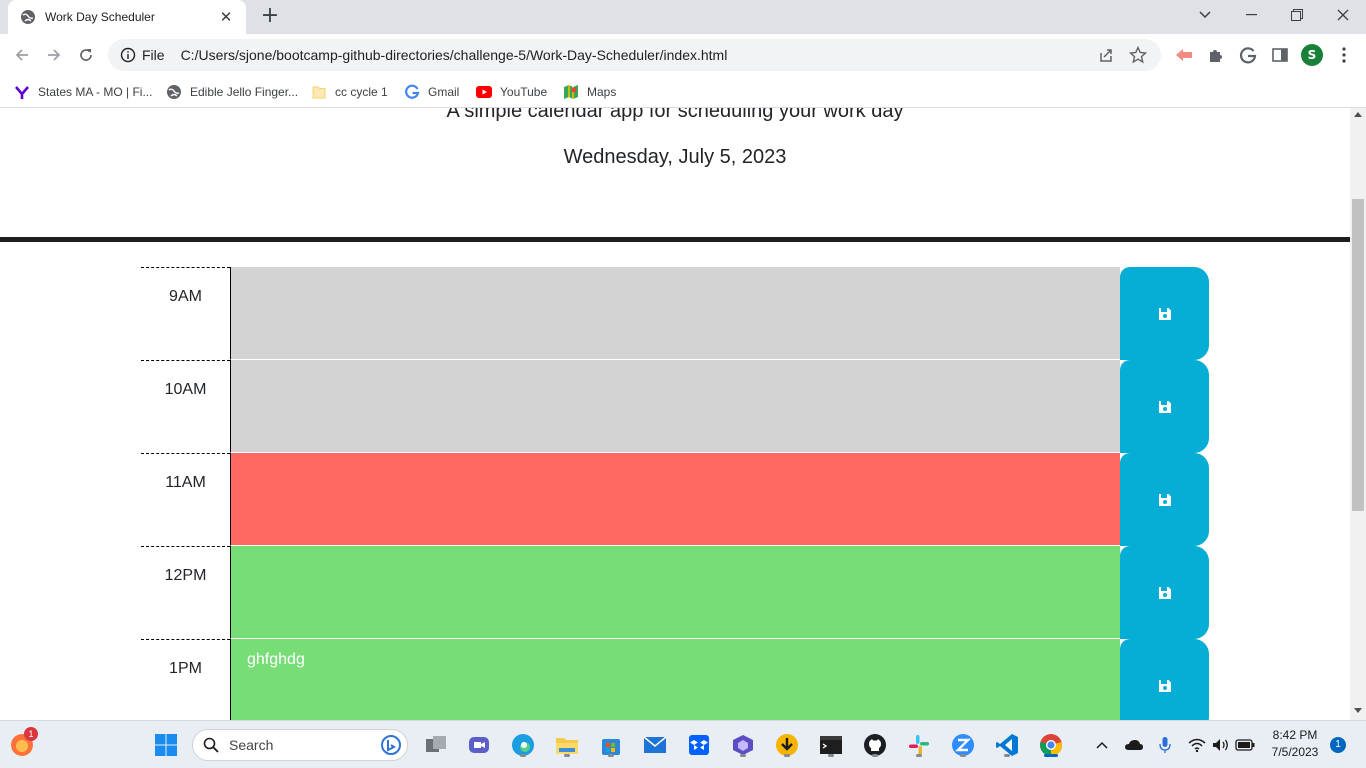  I want to click on time-block-1pm: 1PM ghfghdg, so click(675, 679).